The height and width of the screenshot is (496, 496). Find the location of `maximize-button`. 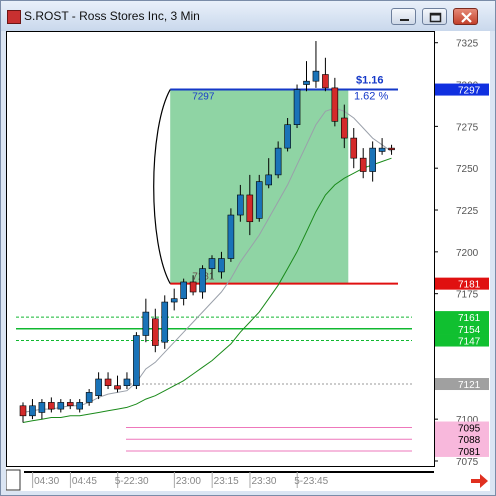

maximize-button is located at coordinates (434, 16).